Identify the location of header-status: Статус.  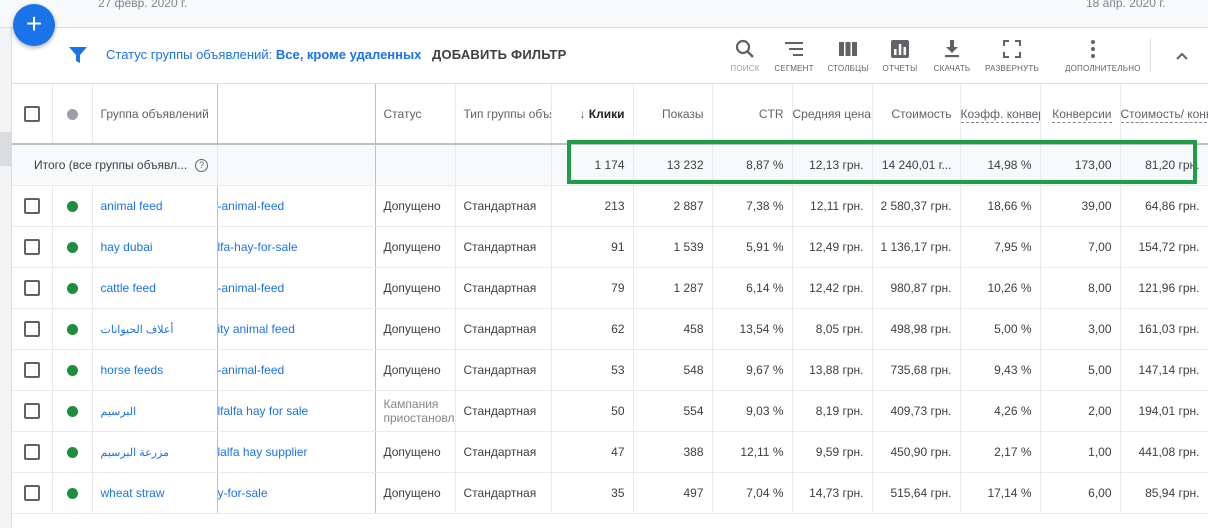
(415, 114).